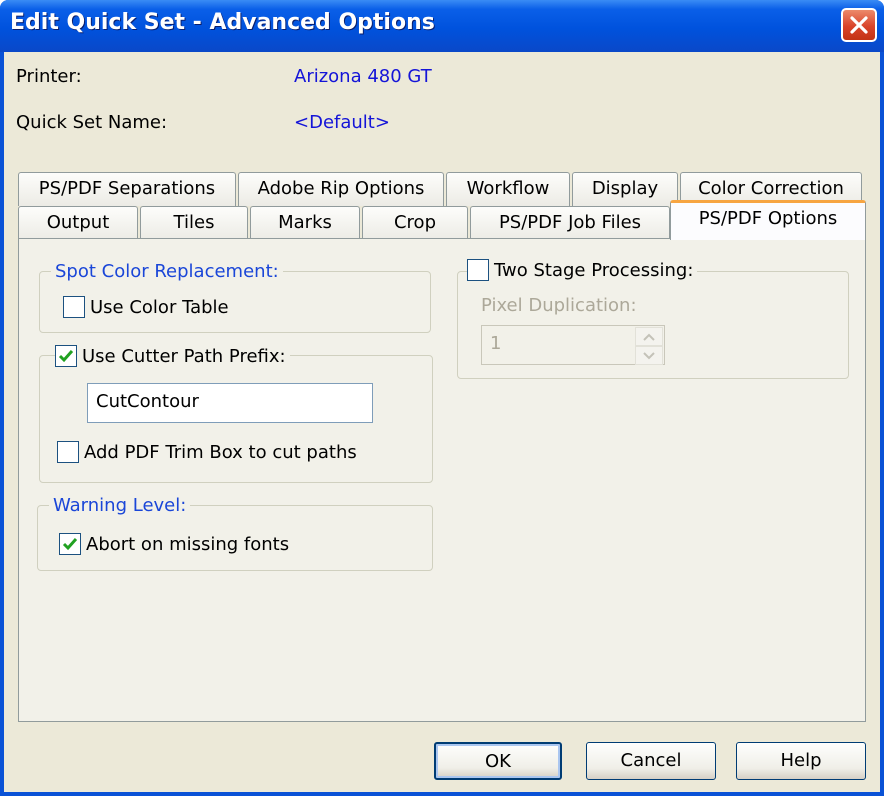  I want to click on two-stage-row: Two Stage Processing:, so click(582, 270).